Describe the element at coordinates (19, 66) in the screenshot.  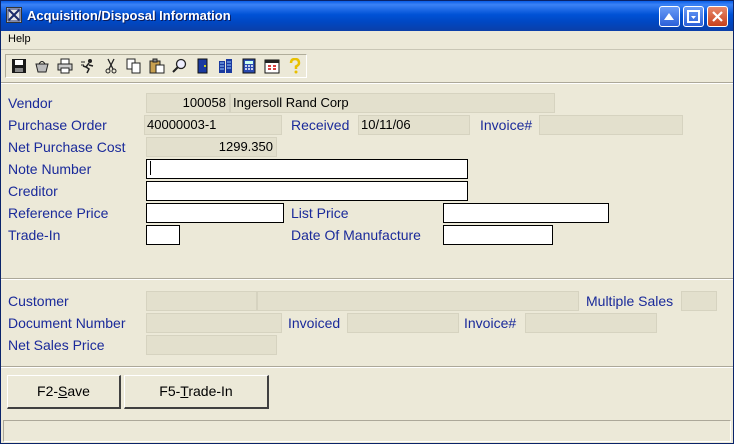
I see `save-icon` at that location.